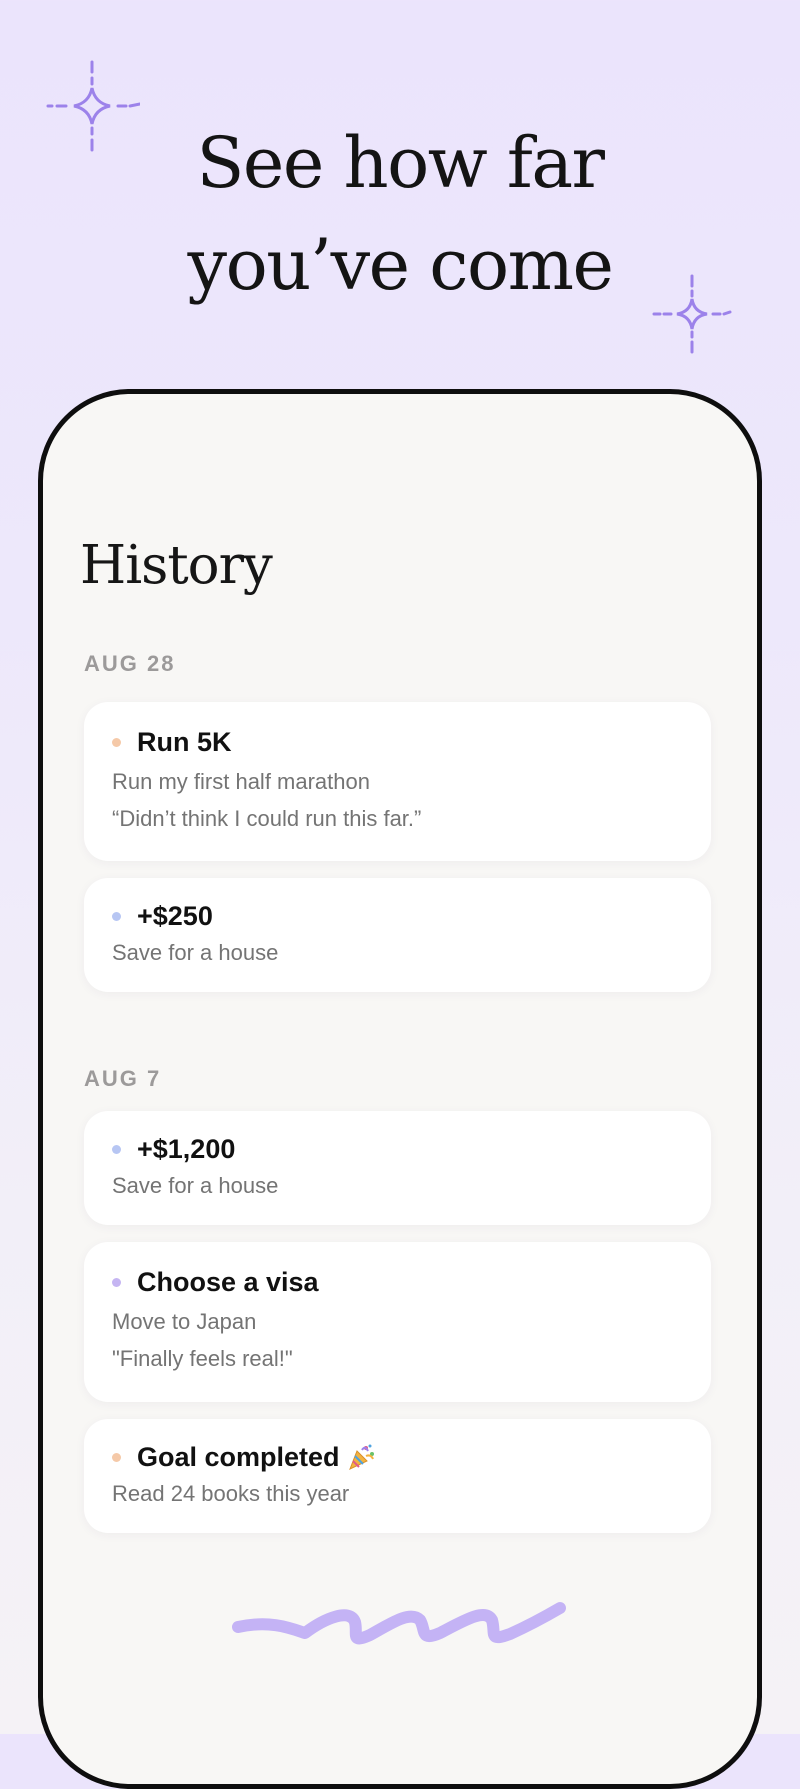 The image size is (800, 1789). What do you see at coordinates (186, 1148) in the screenshot?
I see `item-title: +$1,200` at bounding box center [186, 1148].